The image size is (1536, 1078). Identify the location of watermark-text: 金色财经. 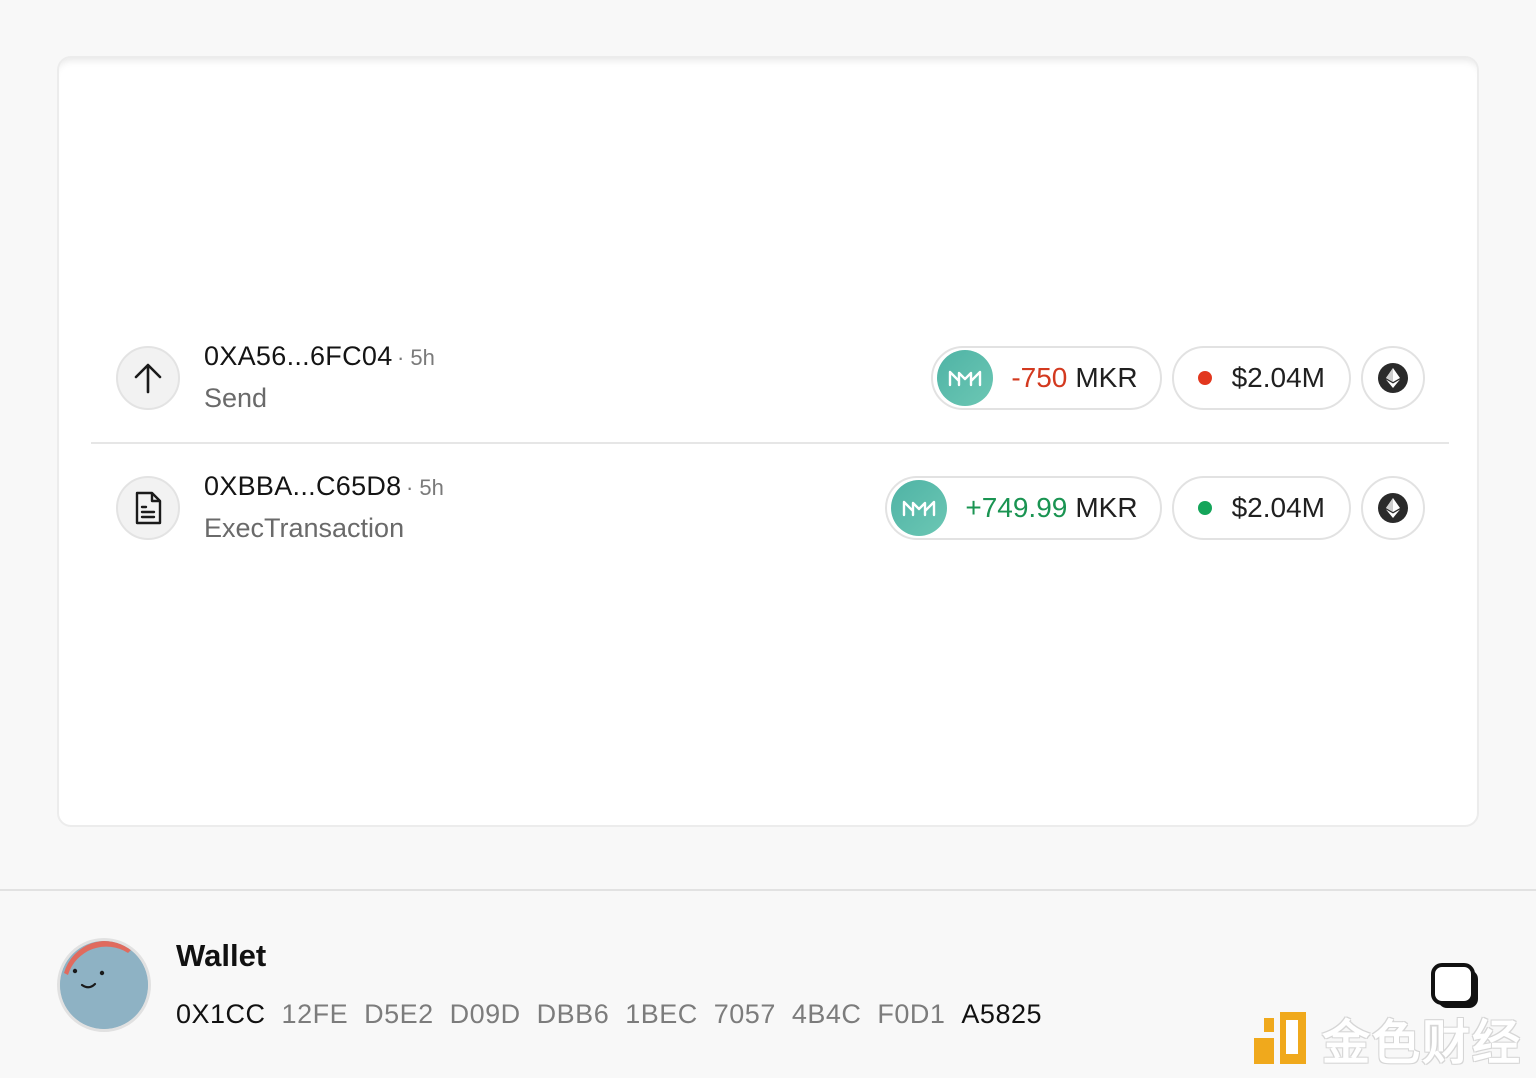
(1422, 1043).